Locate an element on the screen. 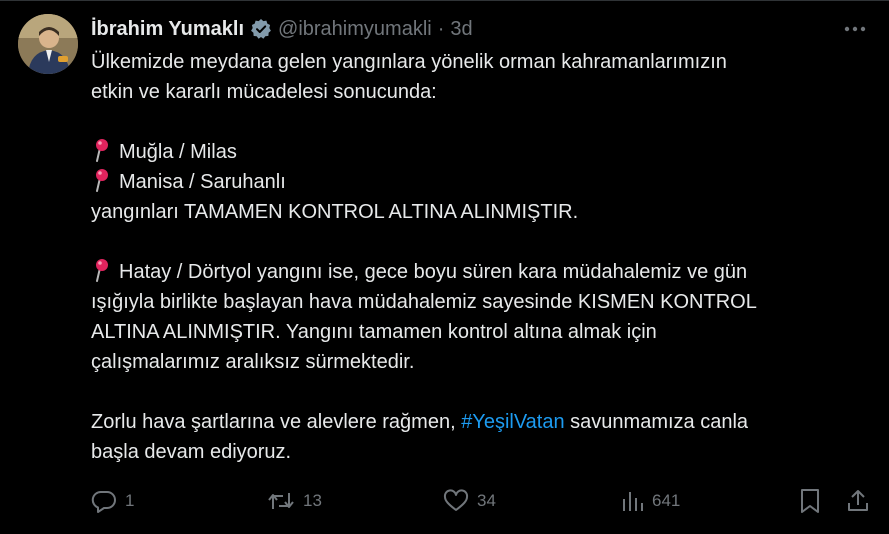  share-icon is located at coordinates (858, 501).